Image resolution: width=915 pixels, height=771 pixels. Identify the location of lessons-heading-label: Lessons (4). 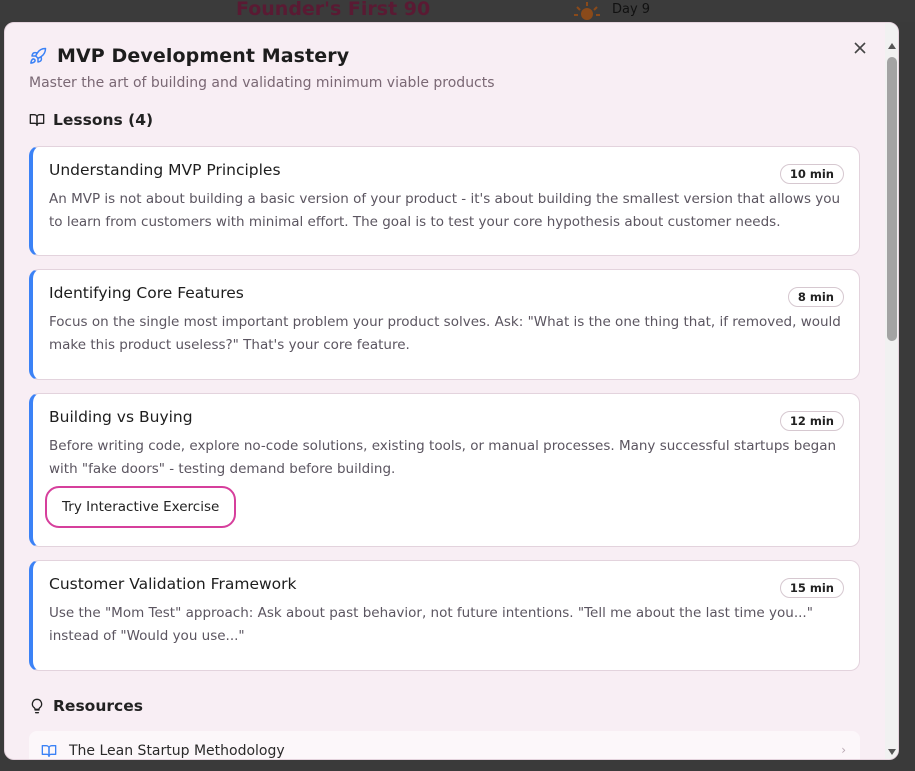
(103, 120).